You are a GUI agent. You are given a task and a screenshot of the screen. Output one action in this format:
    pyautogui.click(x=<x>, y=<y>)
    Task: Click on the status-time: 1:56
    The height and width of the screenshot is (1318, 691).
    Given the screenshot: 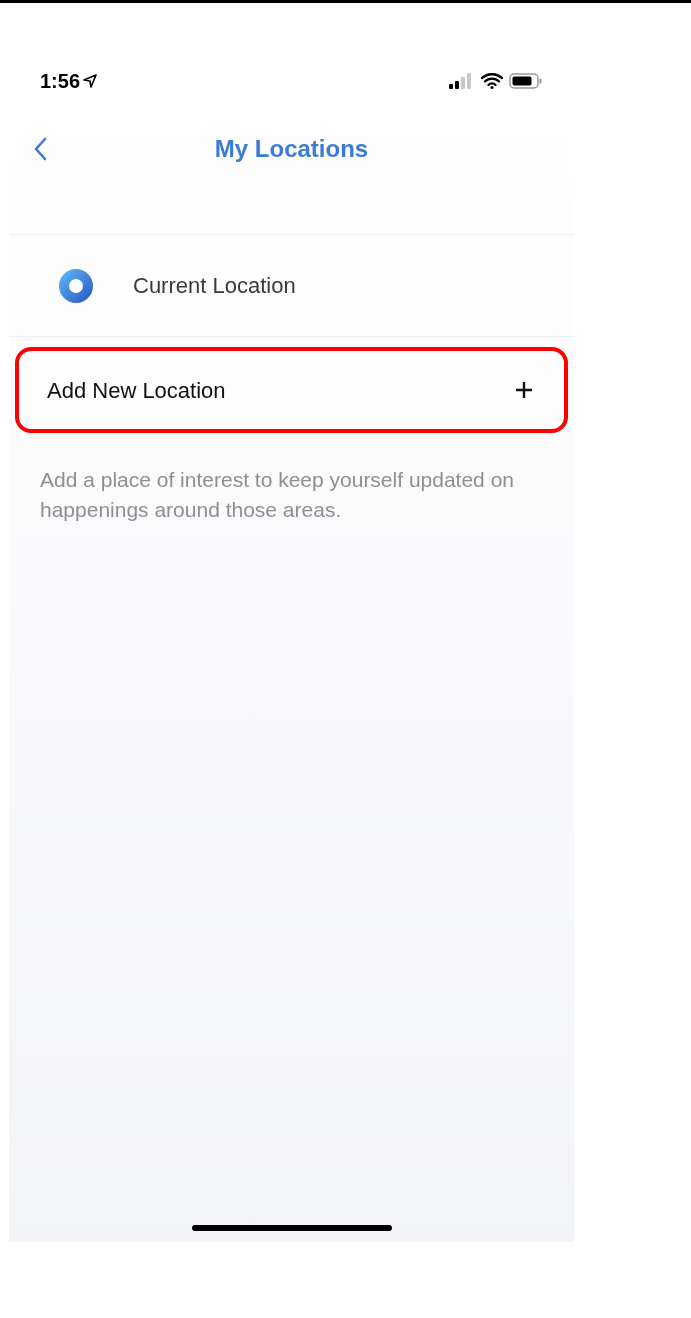 What is the action you would take?
    pyautogui.click(x=60, y=81)
    